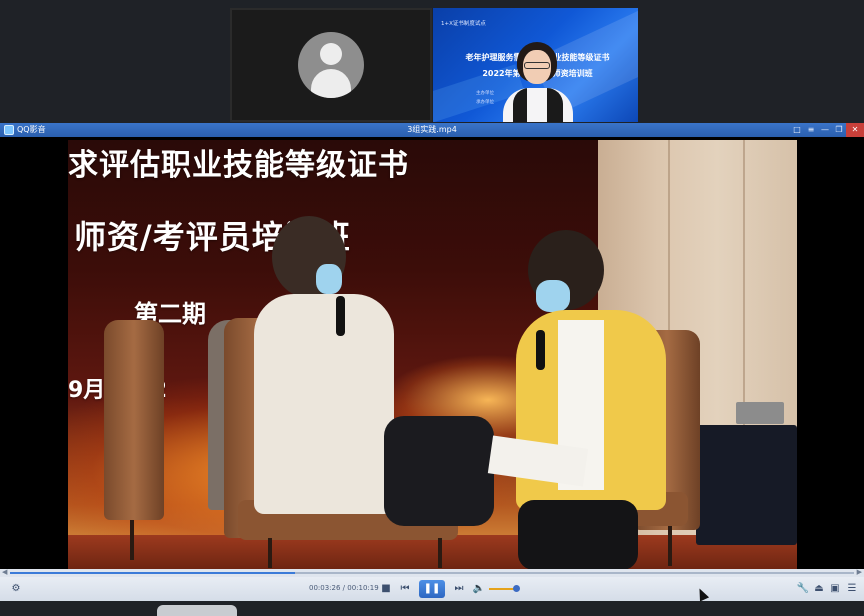 The height and width of the screenshot is (616, 864). Describe the element at coordinates (197, 610) in the screenshot. I see `taskbar-tab` at that location.